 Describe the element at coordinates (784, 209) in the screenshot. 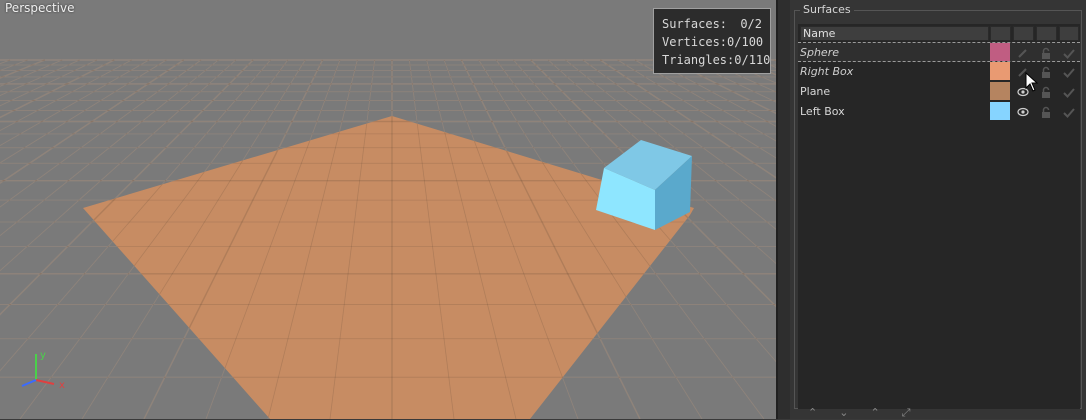

I see `panel-gutter` at that location.